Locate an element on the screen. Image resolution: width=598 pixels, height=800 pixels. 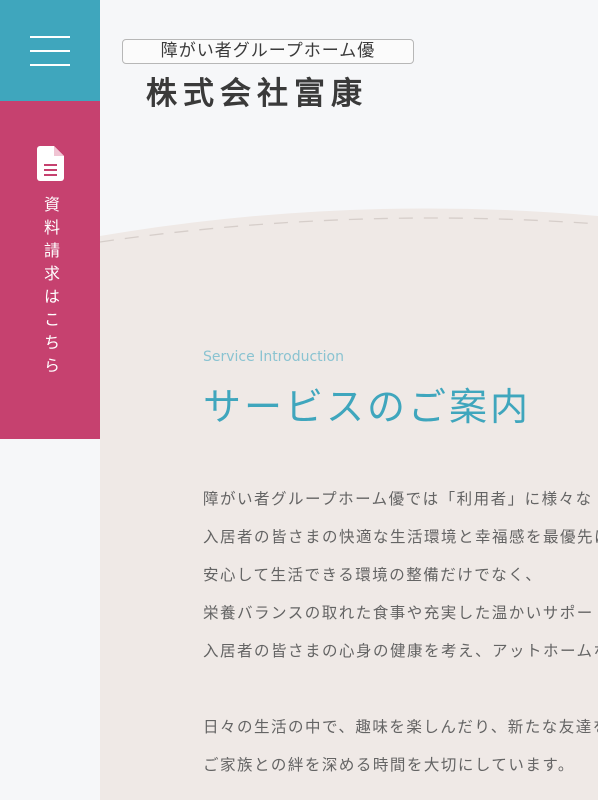
section-subtitle: Service Introduction is located at coordinates (273, 357).